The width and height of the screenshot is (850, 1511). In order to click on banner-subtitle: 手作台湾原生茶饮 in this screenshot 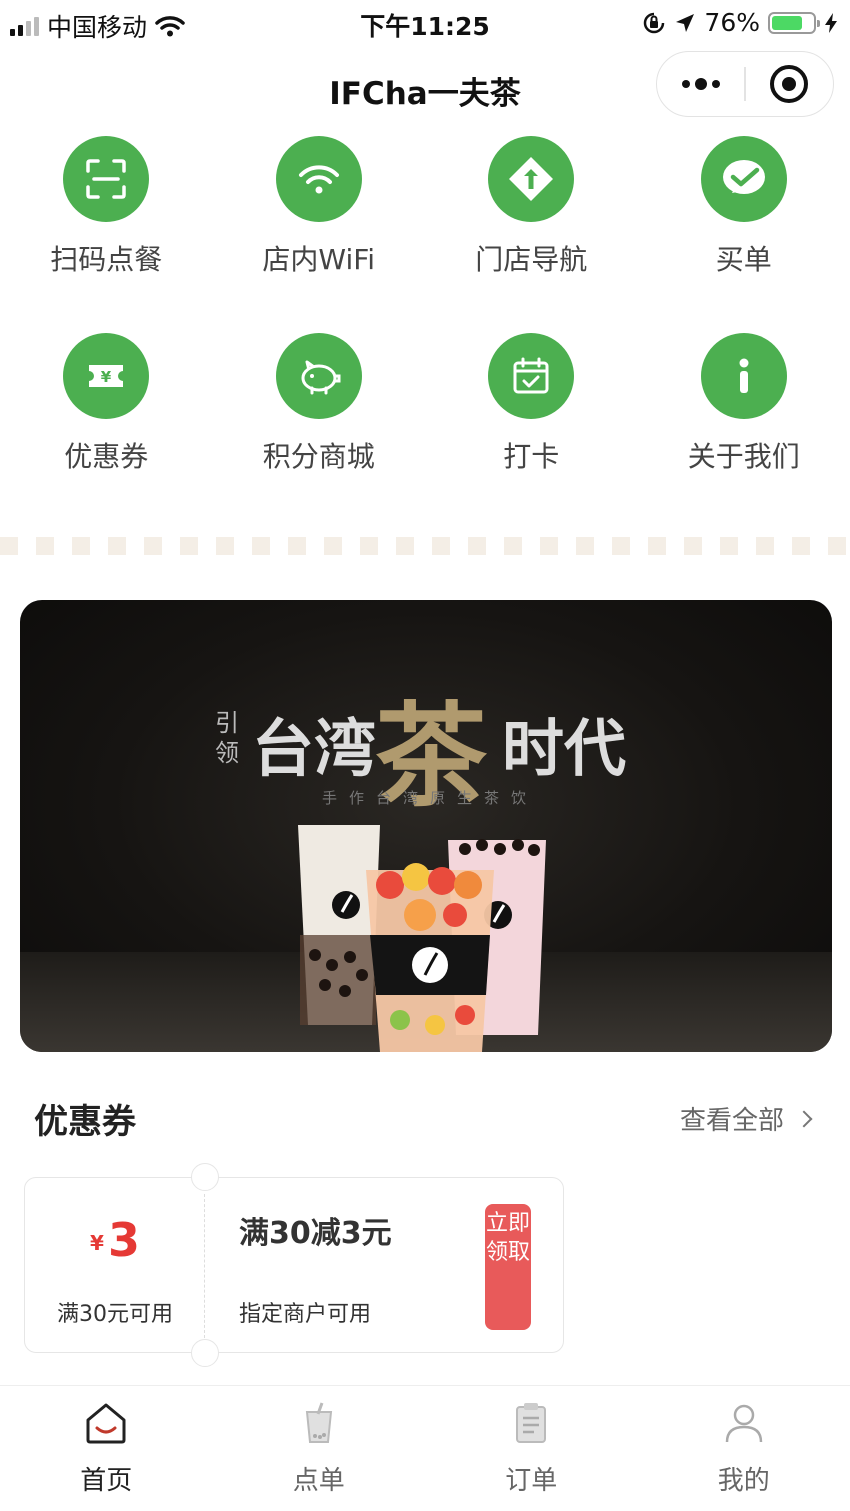, I will do `click(429, 798)`.